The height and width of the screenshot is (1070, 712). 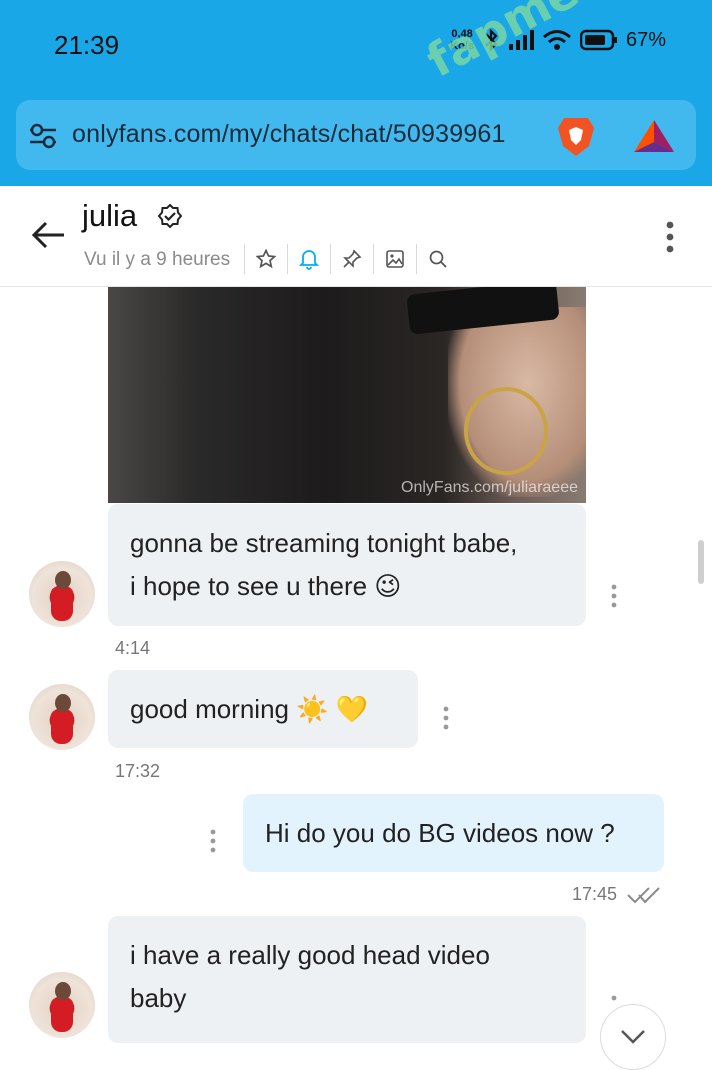 I want to click on status-time: 21:39, so click(x=87, y=45).